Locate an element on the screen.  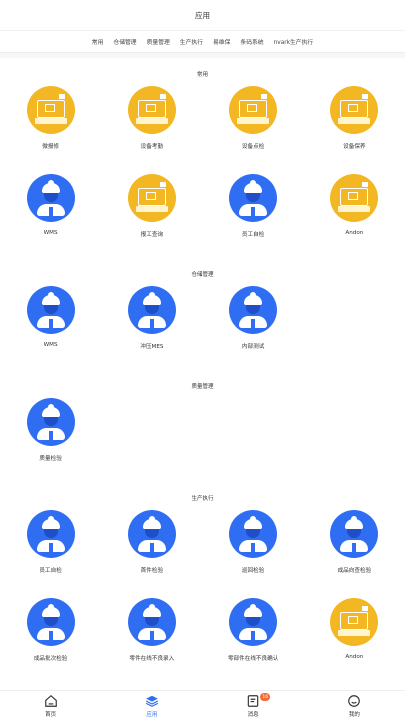
app-tile: 零件在线不良录入 is located at coordinates (151, 638).